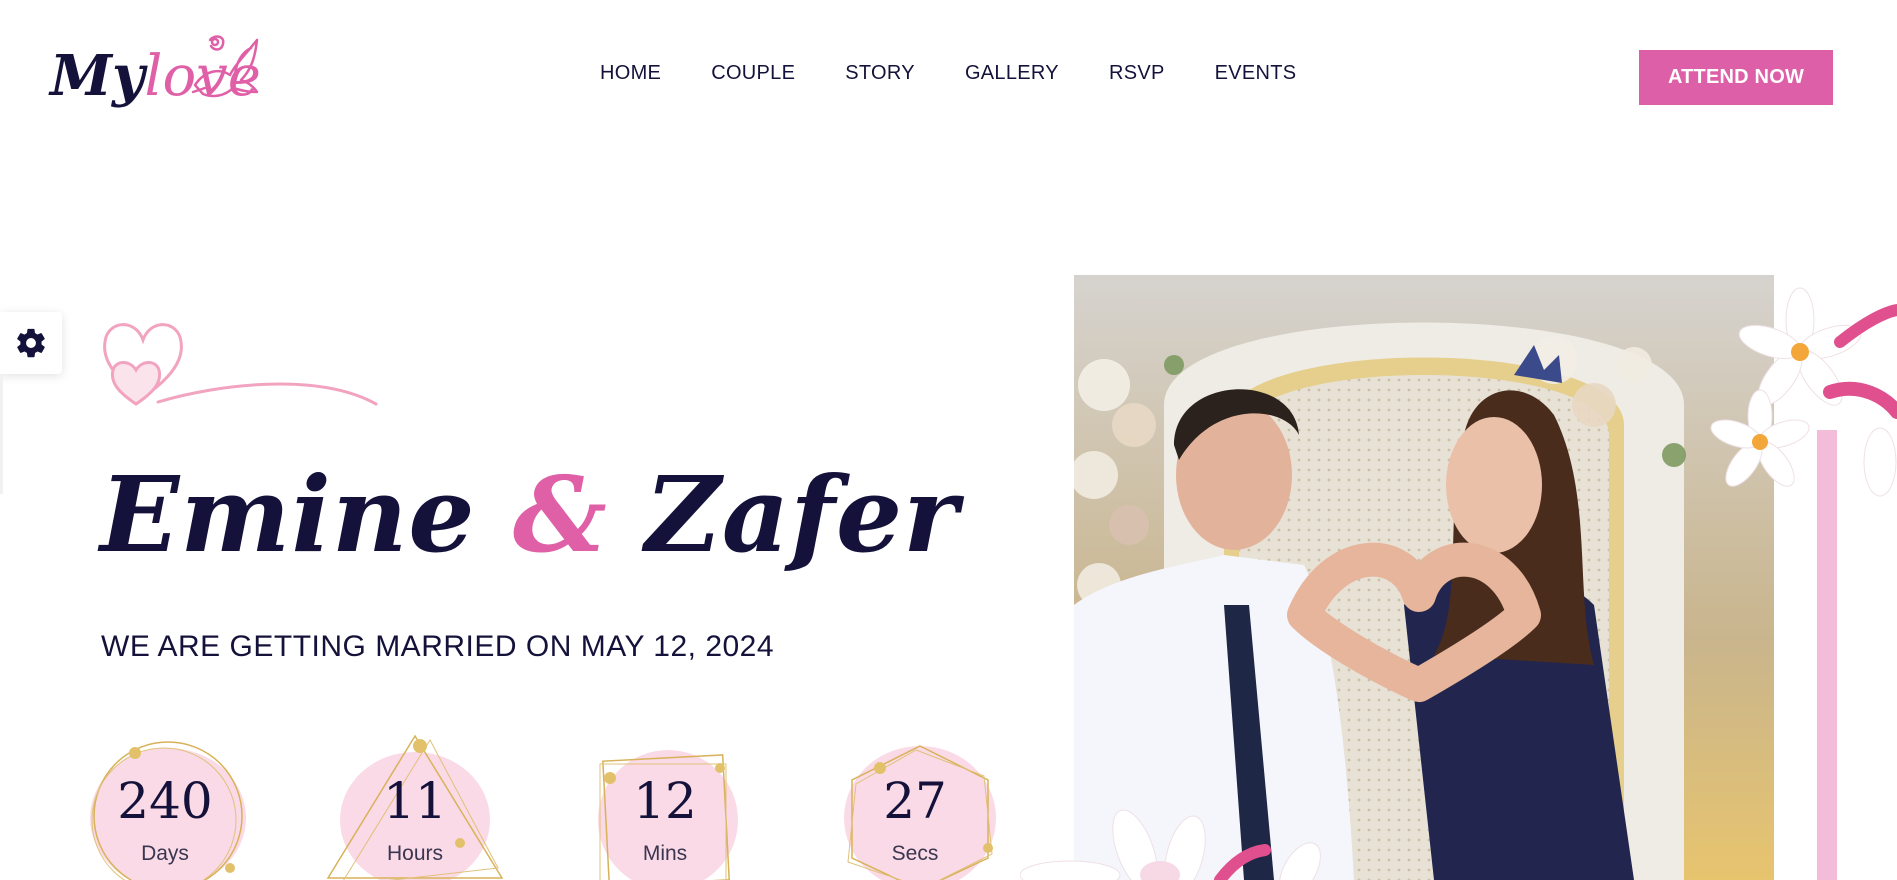 Image resolution: width=1897 pixels, height=880 pixels. I want to click on ampersand: &, so click(560, 514).